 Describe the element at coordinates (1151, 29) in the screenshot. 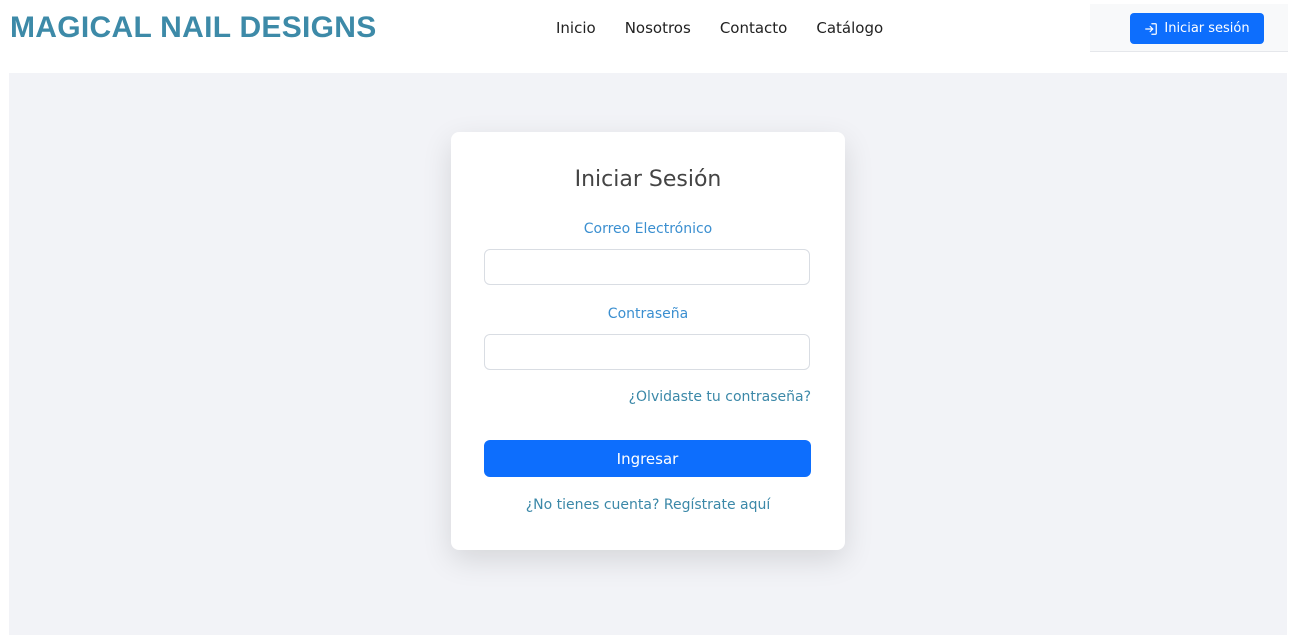

I see `login-icon` at that location.